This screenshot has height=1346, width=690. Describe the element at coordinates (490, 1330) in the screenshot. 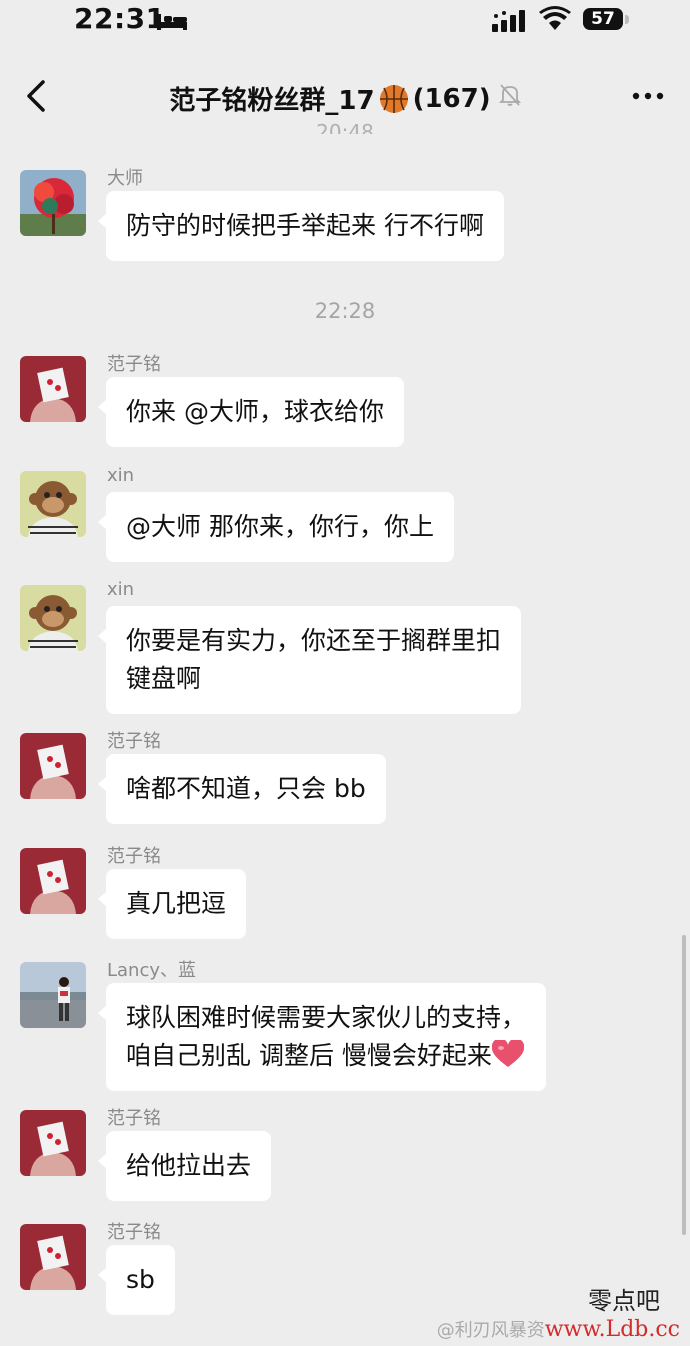

I see `watermark-handle: @利刃风暴资` at that location.